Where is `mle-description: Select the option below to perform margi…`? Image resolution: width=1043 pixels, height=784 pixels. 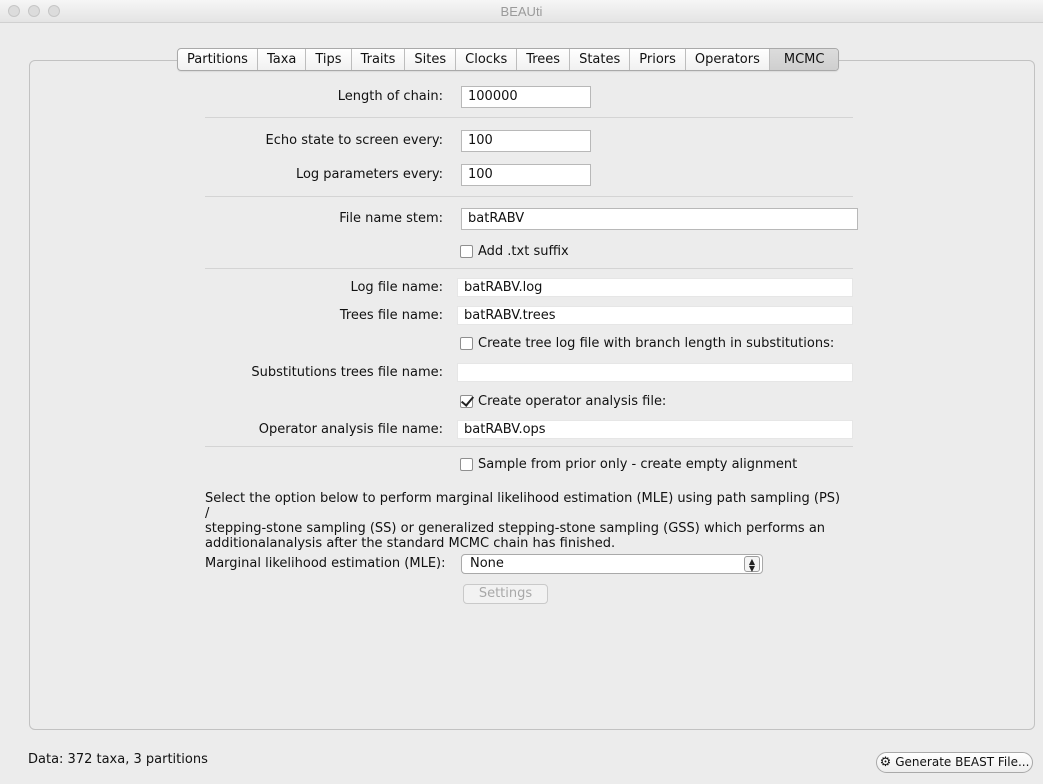 mle-description: Select the option below to perform margi… is located at coordinates (525, 521).